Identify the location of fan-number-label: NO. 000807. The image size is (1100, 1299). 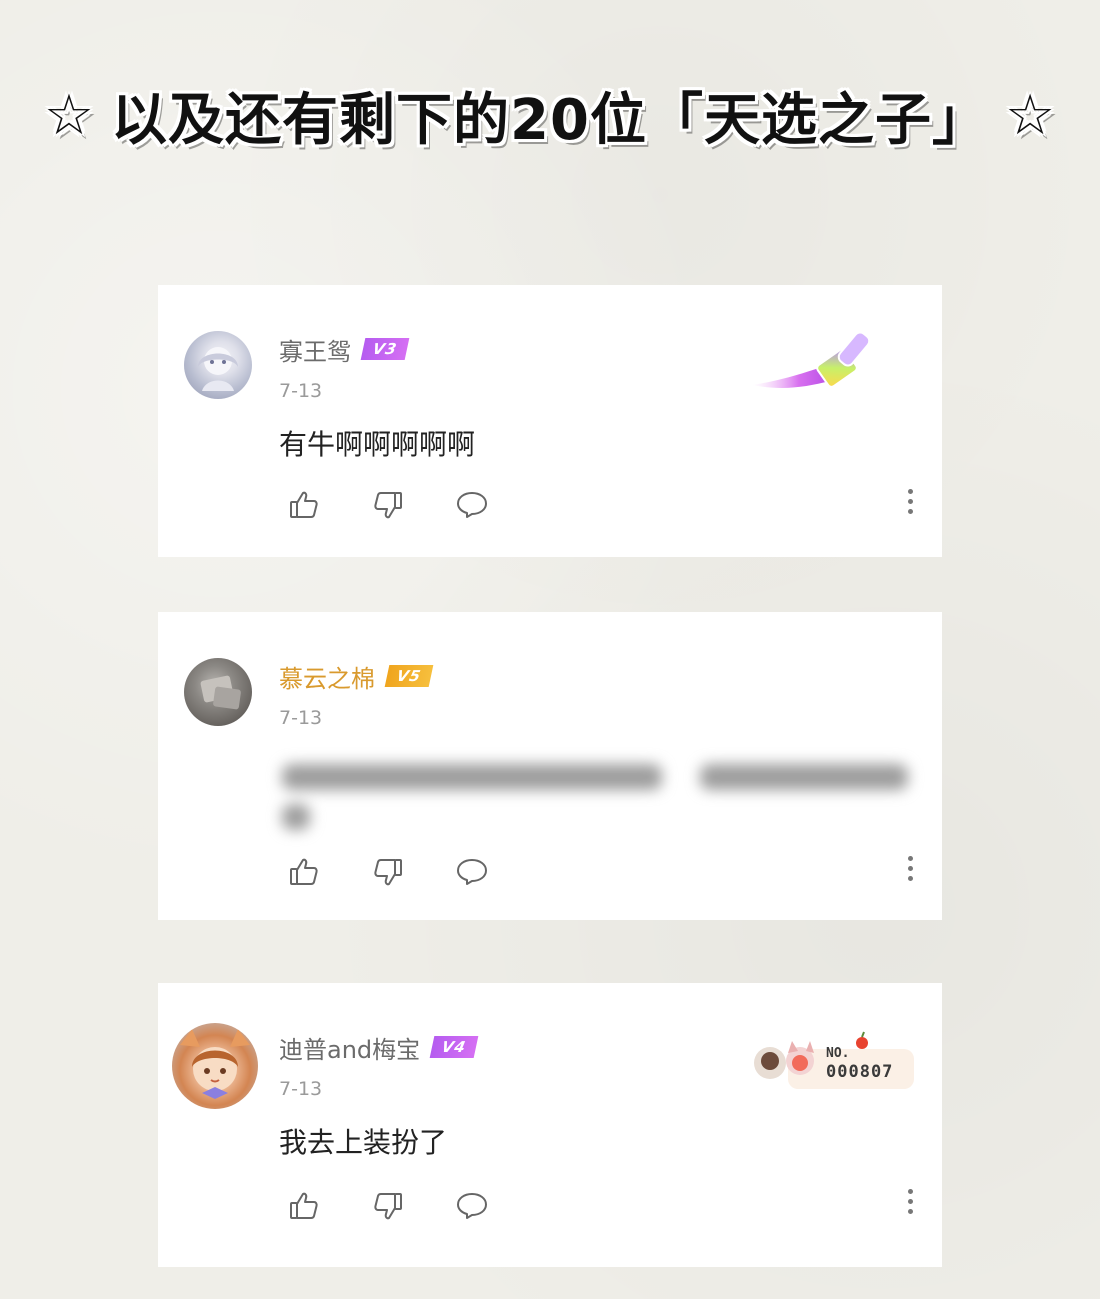
(859, 1063).